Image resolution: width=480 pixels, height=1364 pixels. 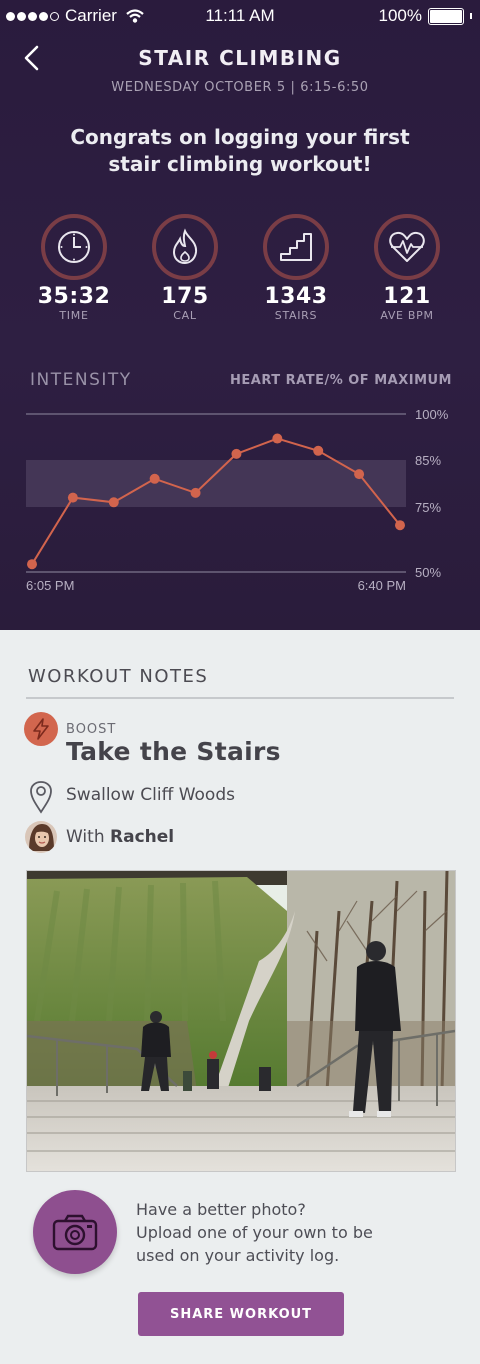 What do you see at coordinates (74, 296) in the screenshot?
I see `stat-value: 35:32` at bounding box center [74, 296].